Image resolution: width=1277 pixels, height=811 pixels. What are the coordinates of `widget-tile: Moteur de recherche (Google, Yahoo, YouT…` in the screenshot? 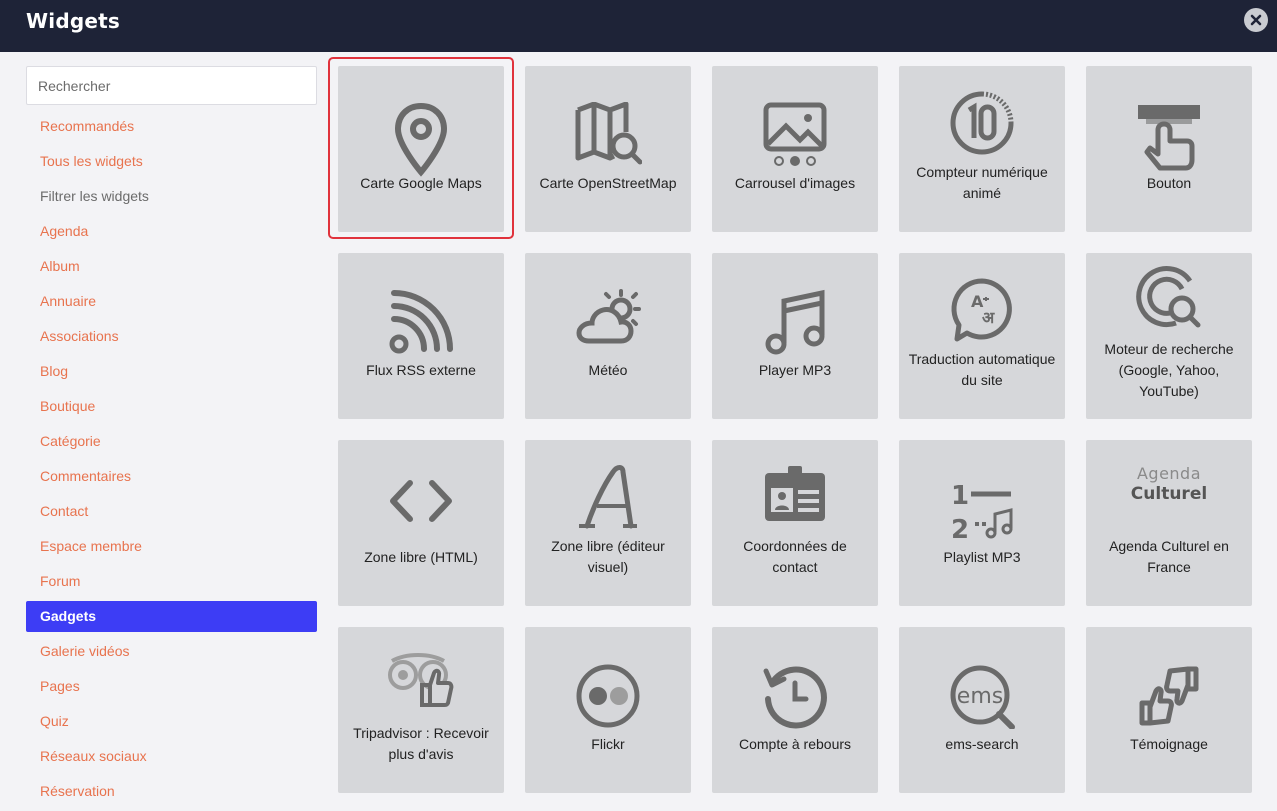 It's located at (1169, 336).